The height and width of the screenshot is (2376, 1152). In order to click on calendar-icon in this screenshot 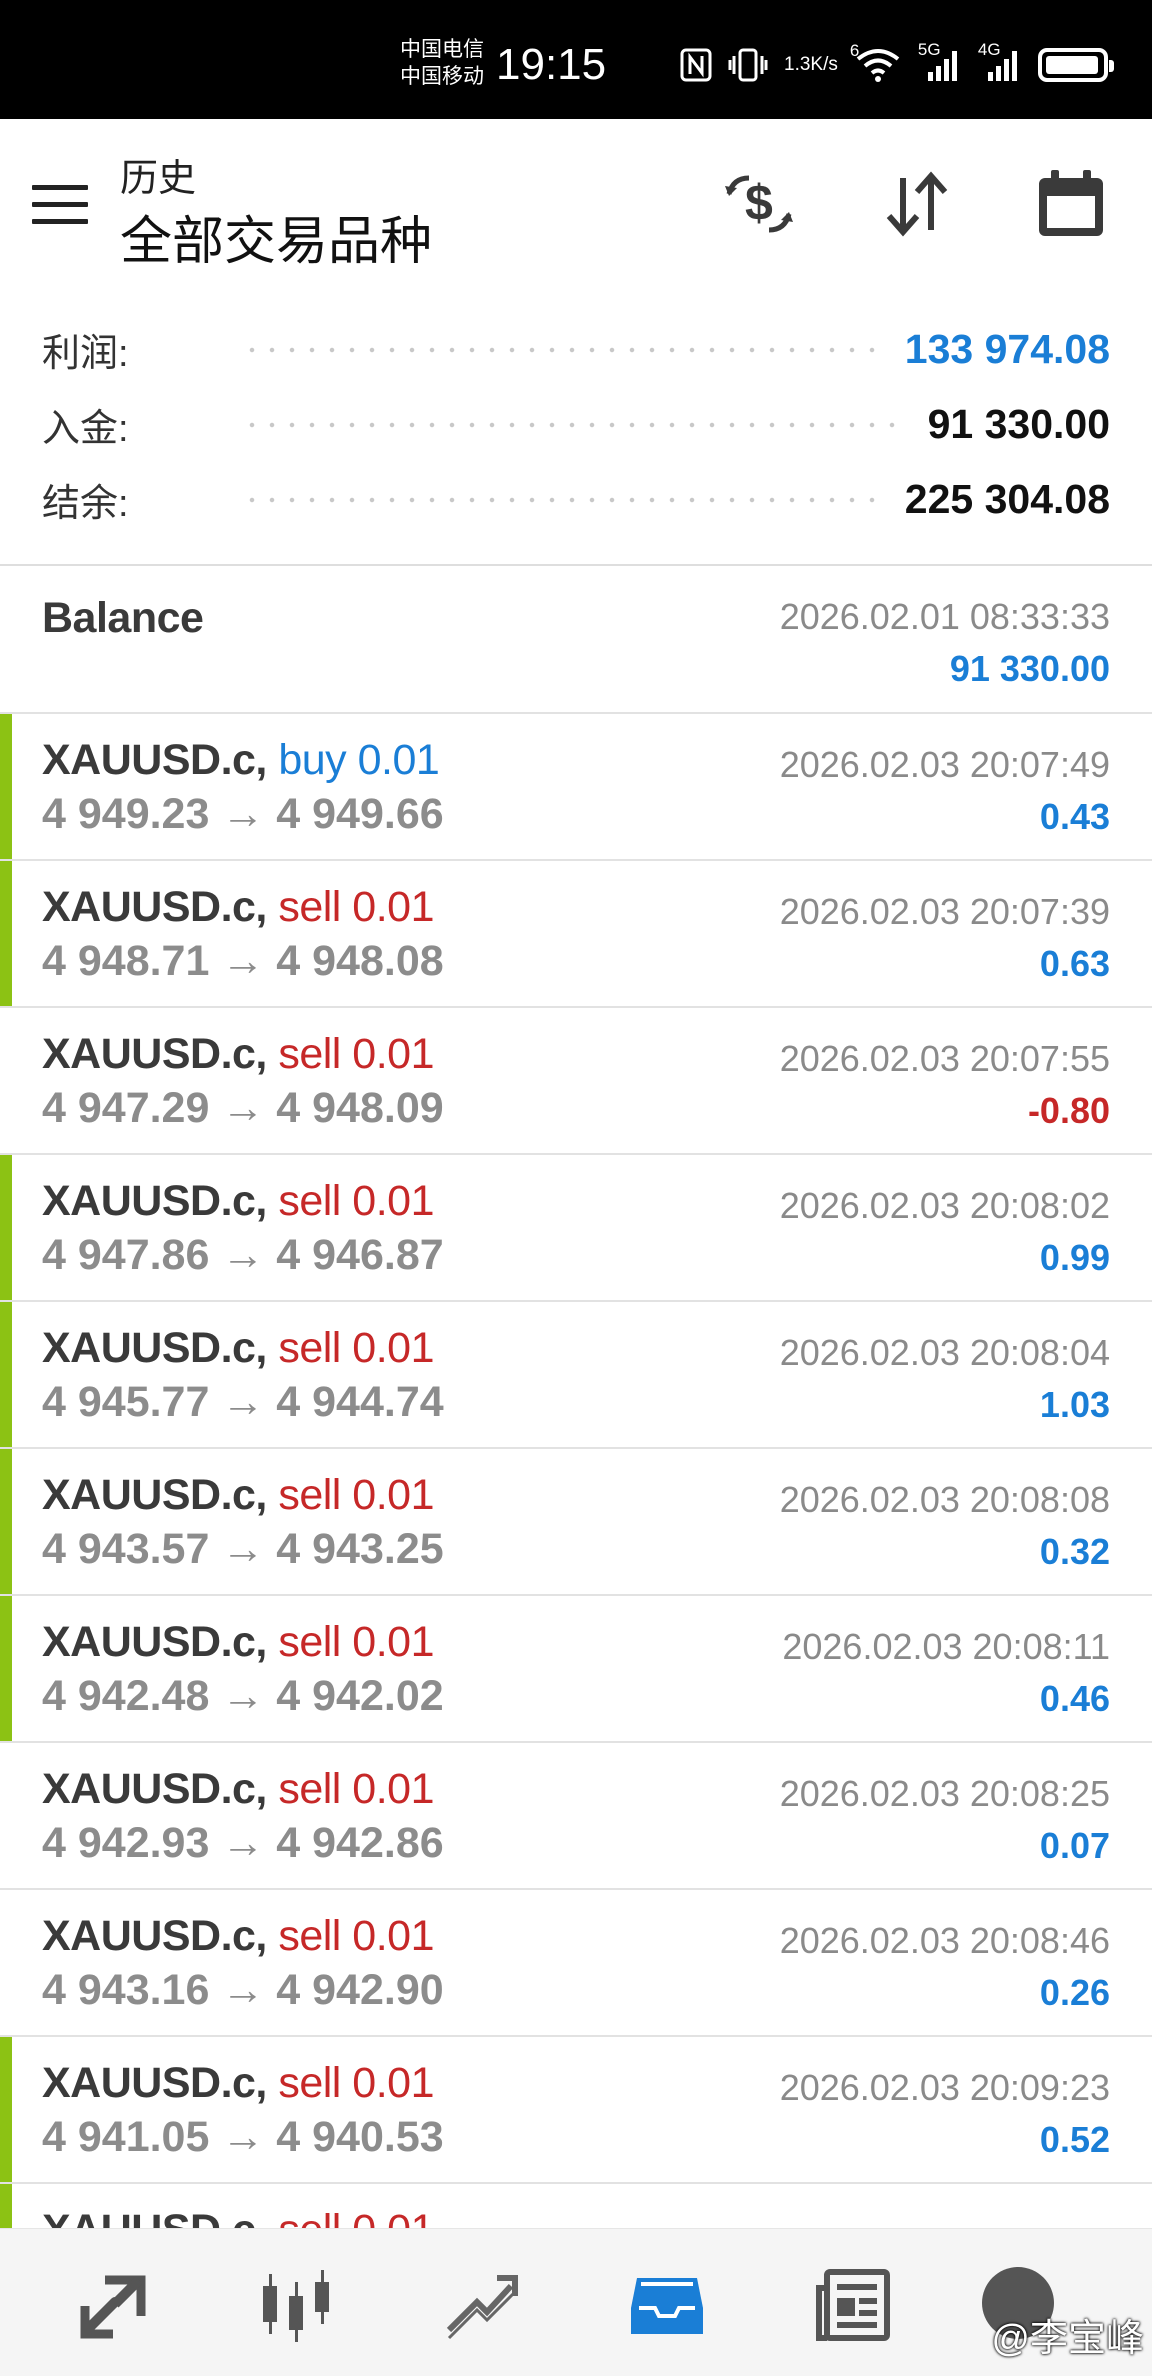, I will do `click(1071, 203)`.